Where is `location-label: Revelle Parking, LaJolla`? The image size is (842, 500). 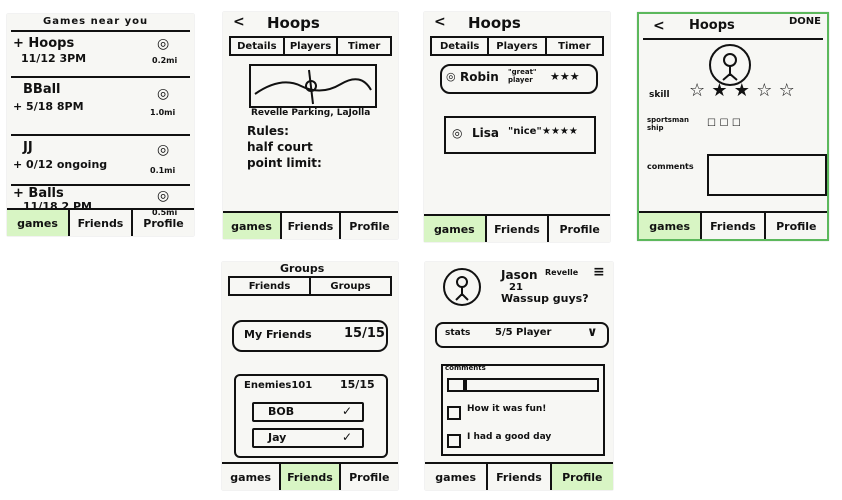 location-label: Revelle Parking, LaJolla is located at coordinates (311, 113).